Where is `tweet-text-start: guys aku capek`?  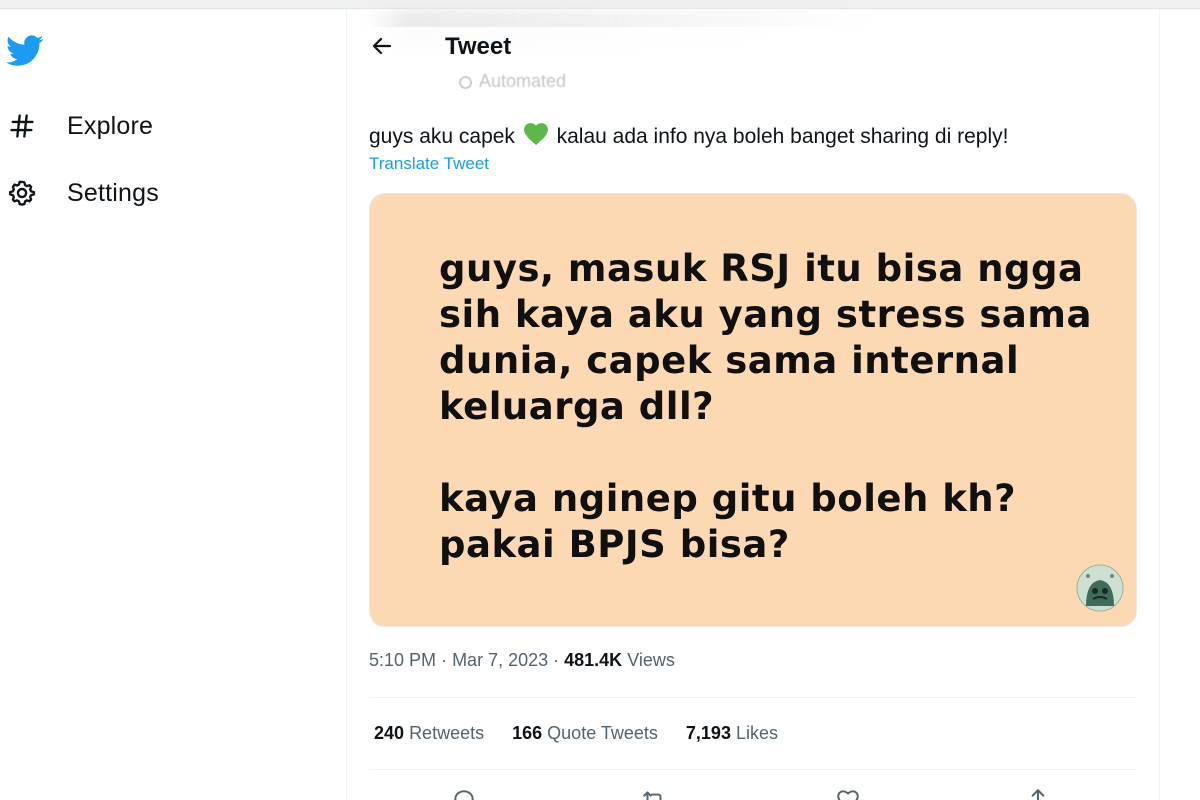
tweet-text-start: guys aku capek is located at coordinates (442, 136).